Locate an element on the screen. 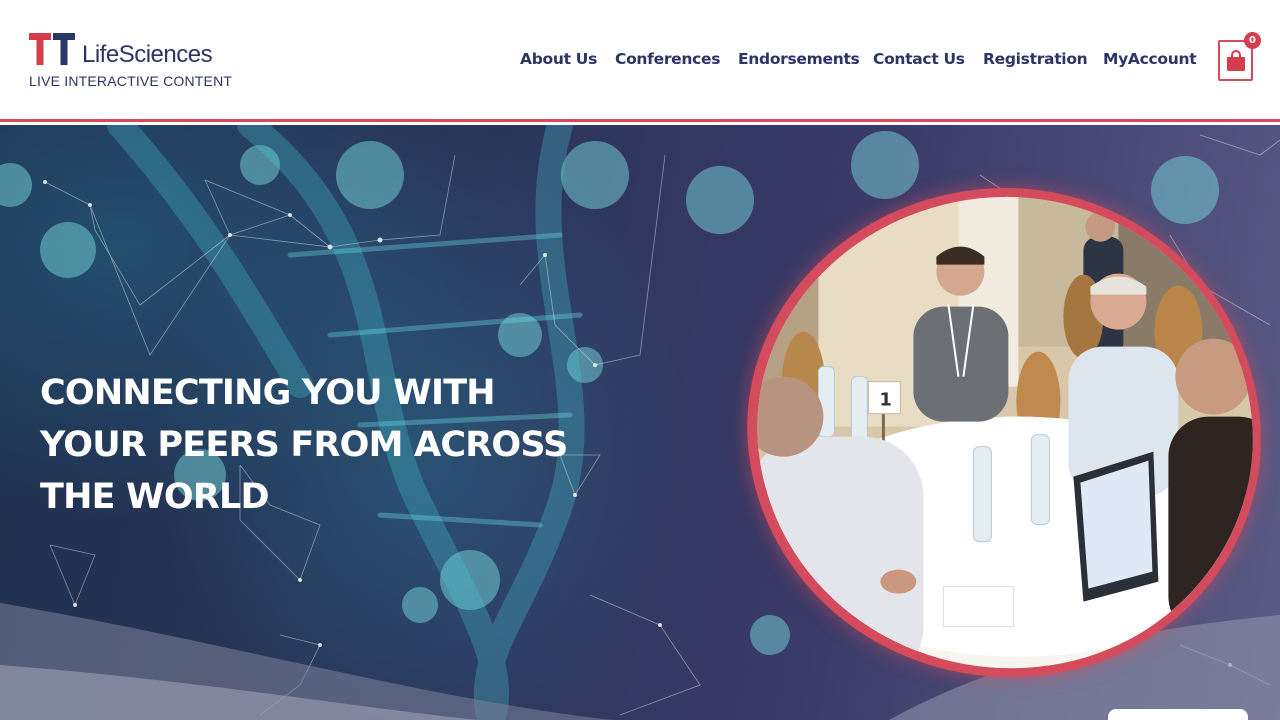 This screenshot has width=1280, height=720. svg-text: 1 is located at coordinates (885, 400).